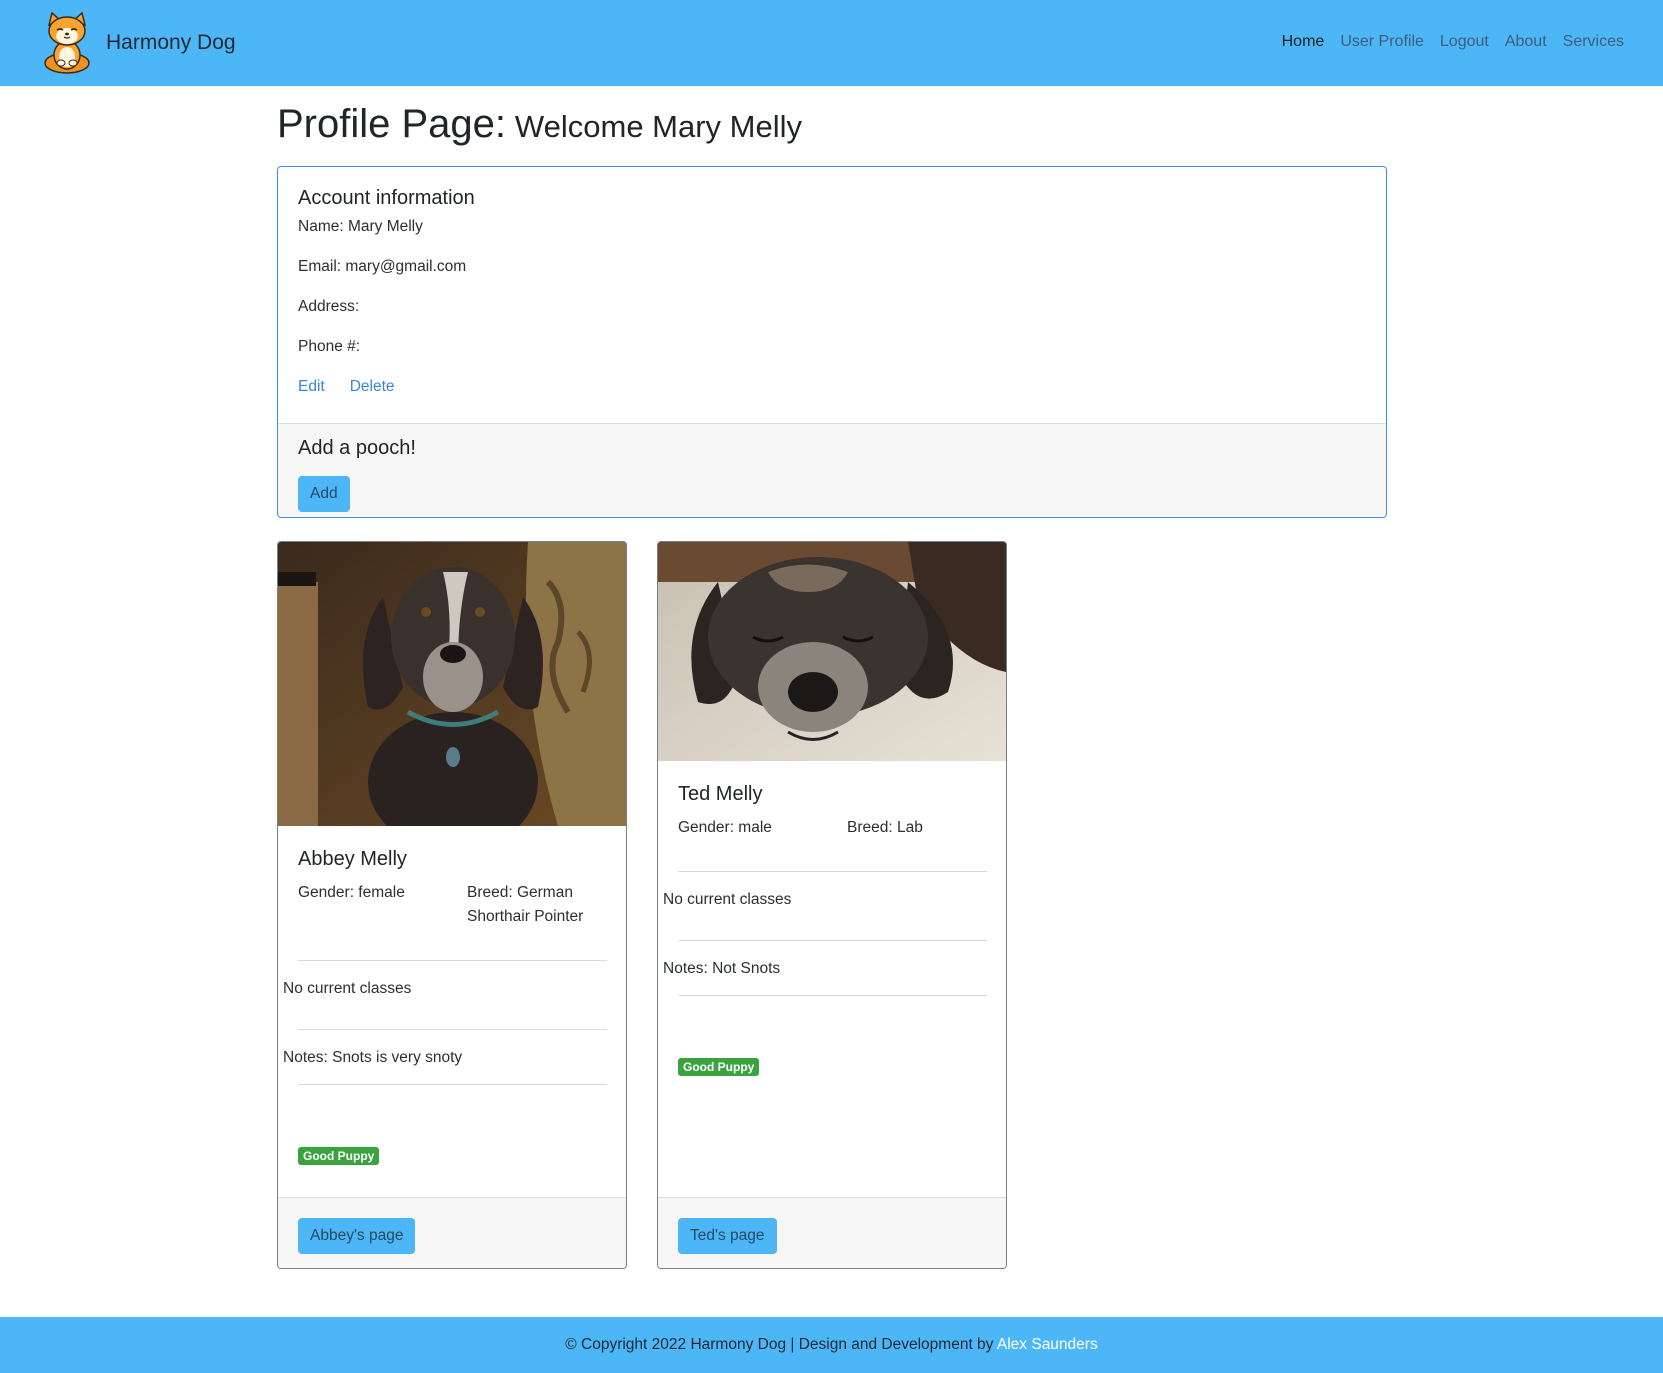  Describe the element at coordinates (311, 387) in the screenshot. I see `edit-account-link: Edit` at that location.